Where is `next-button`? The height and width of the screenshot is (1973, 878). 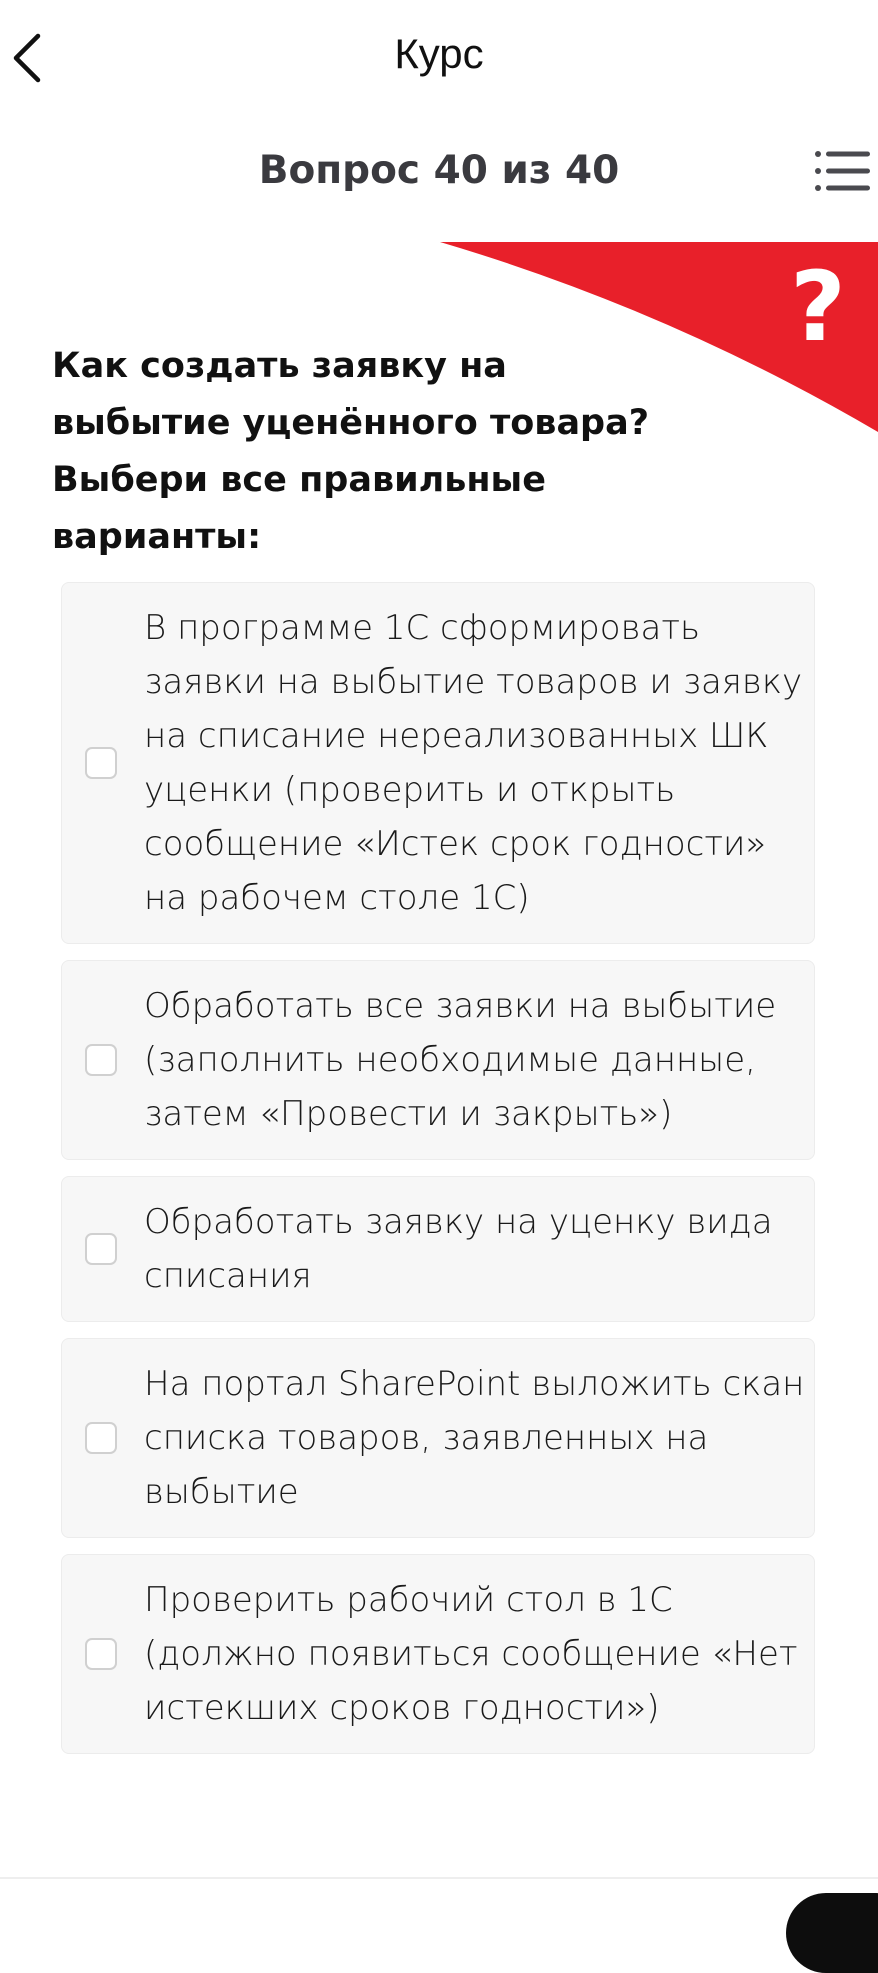 next-button is located at coordinates (832, 1933).